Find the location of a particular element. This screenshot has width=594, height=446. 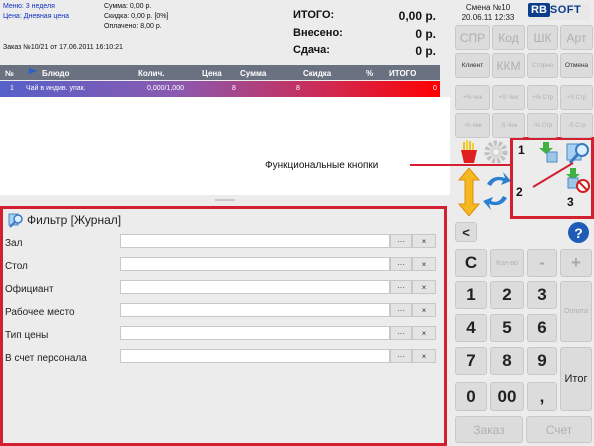

row-dish: Чай в индив. упак. is located at coordinates (56, 88).